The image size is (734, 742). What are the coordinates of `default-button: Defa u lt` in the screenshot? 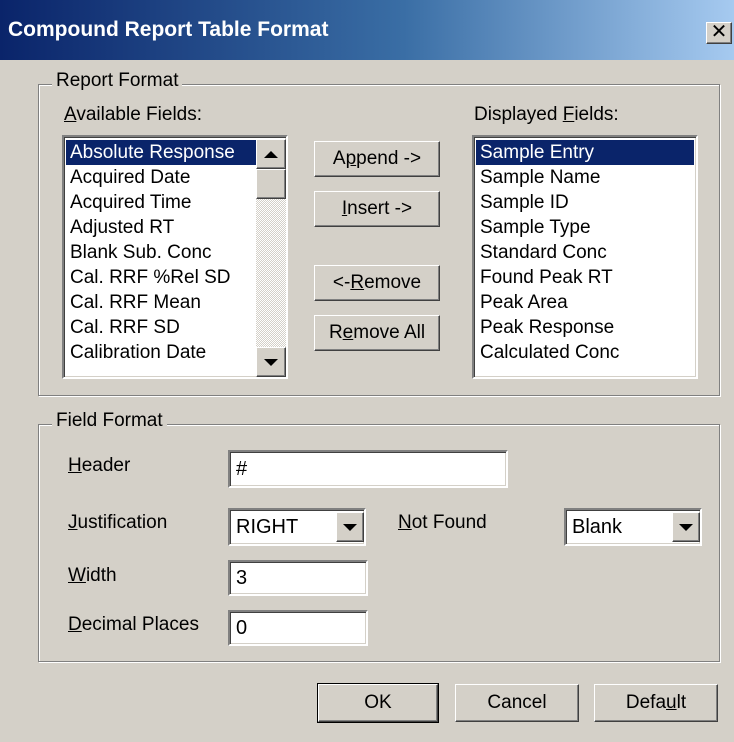 It's located at (656, 703).